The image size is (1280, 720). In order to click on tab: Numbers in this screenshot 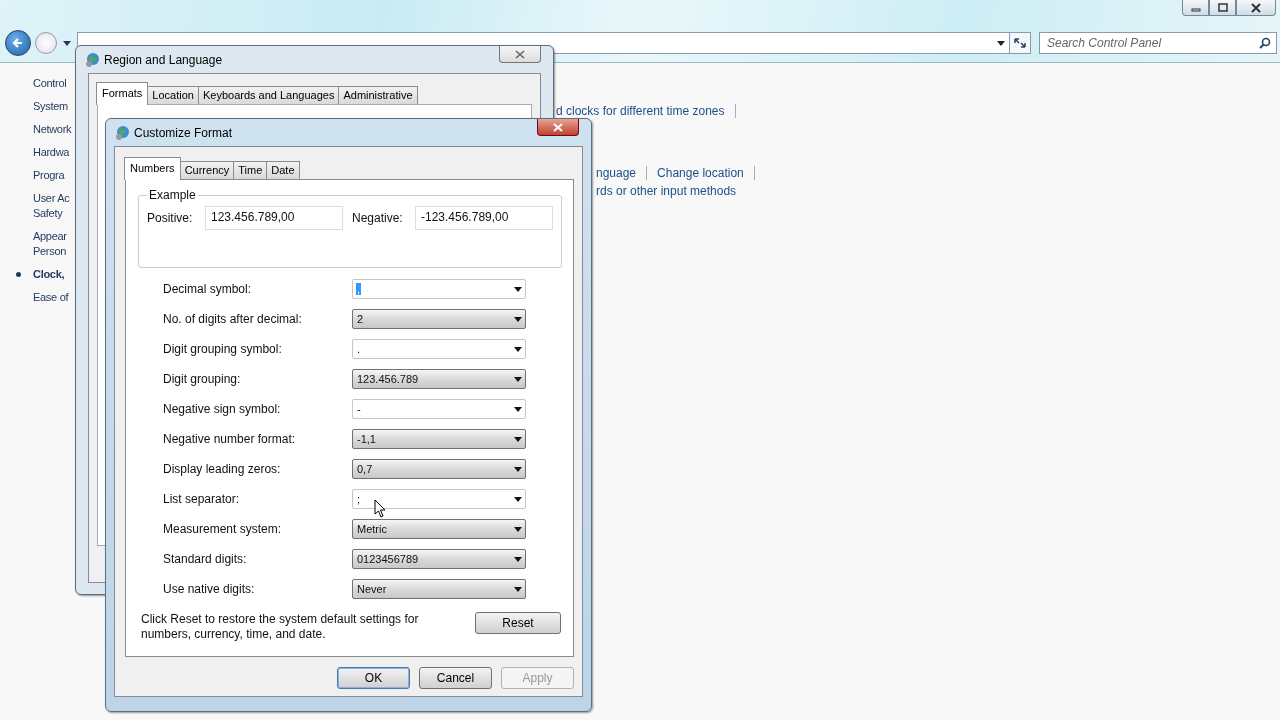, I will do `click(152, 168)`.